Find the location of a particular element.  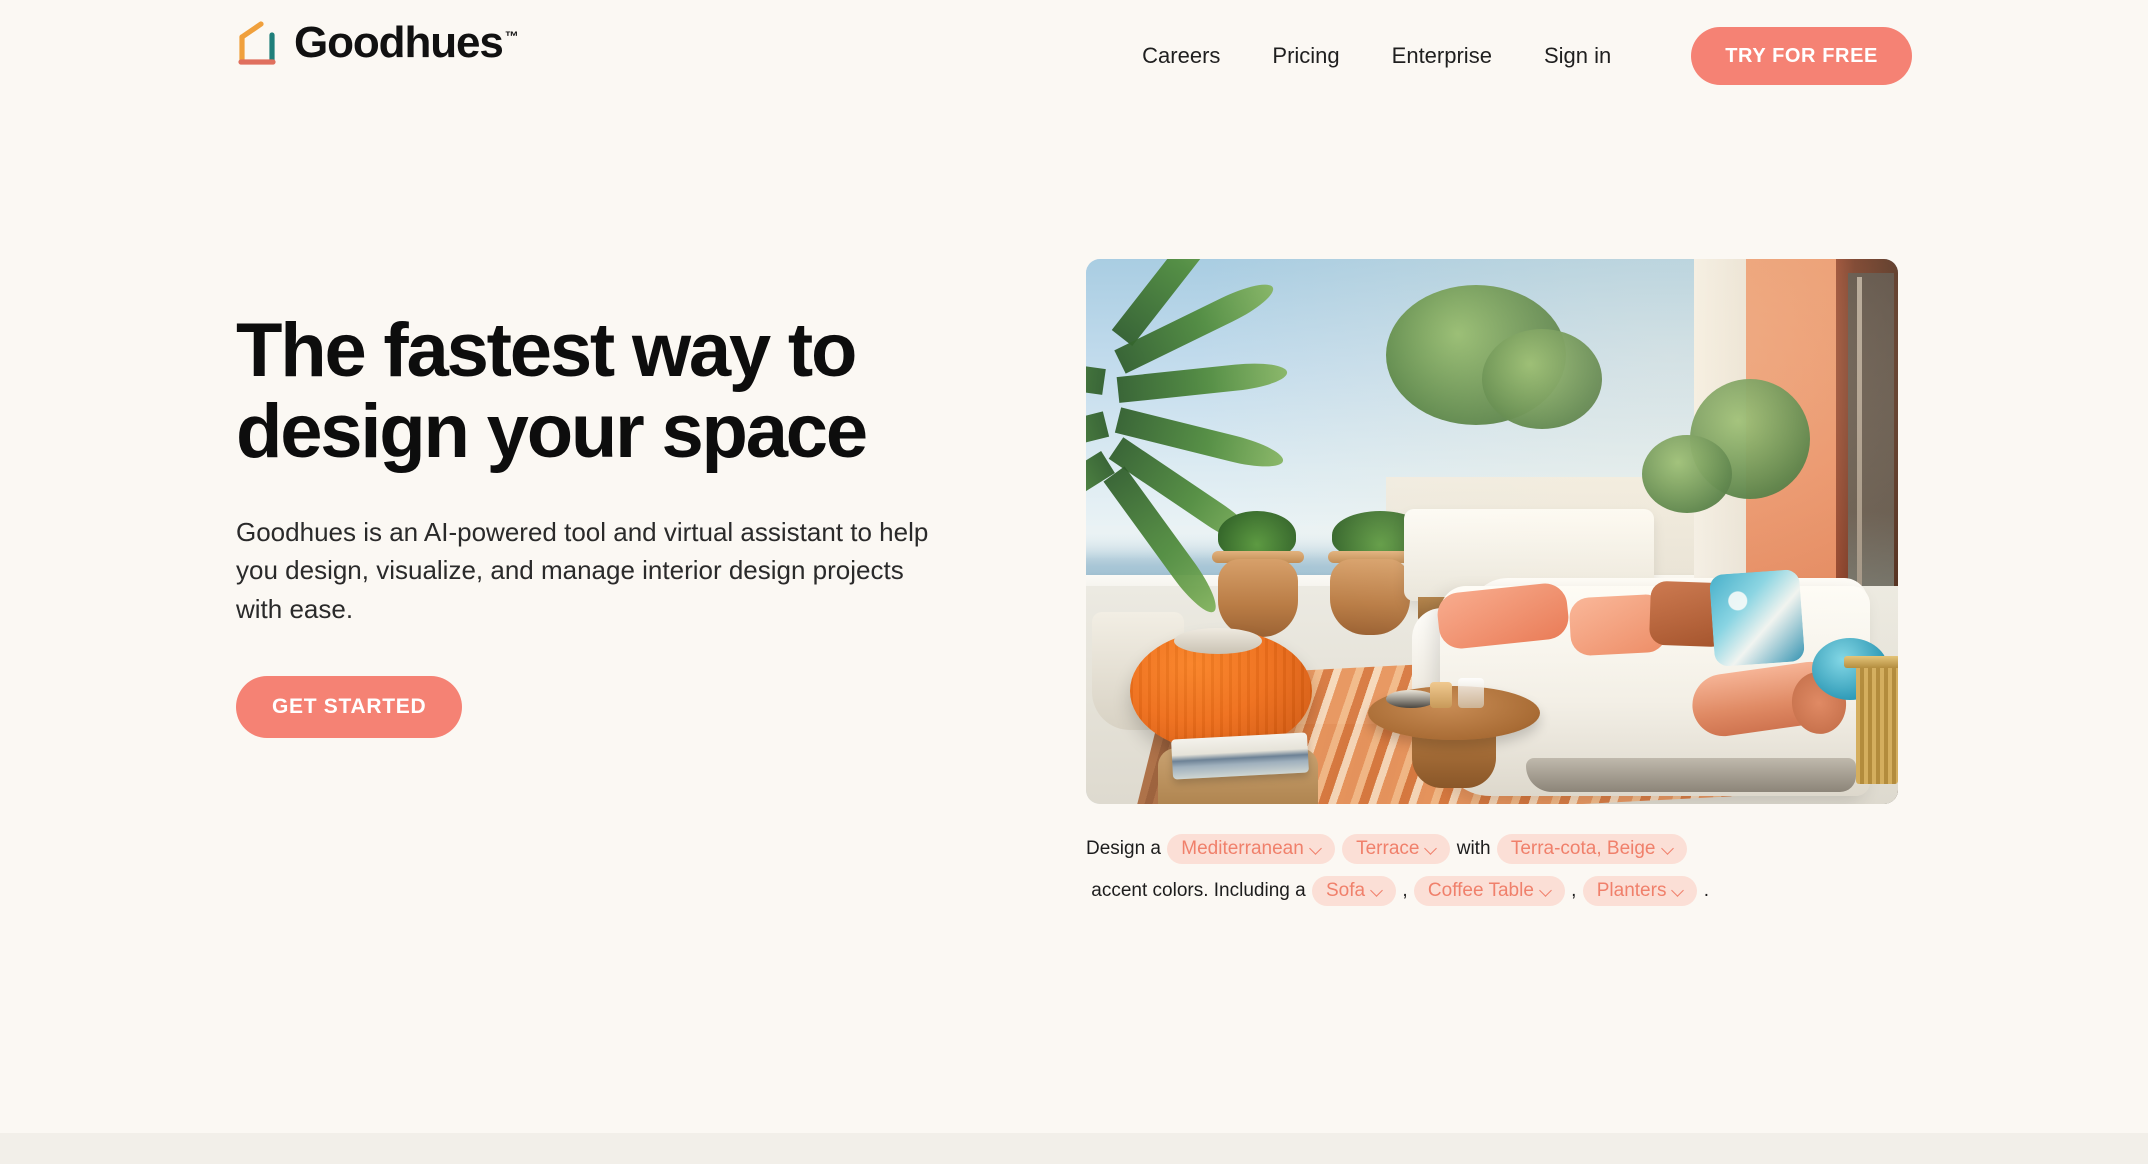

token-item-coffee-table: Coffee Table is located at coordinates (1489, 890).